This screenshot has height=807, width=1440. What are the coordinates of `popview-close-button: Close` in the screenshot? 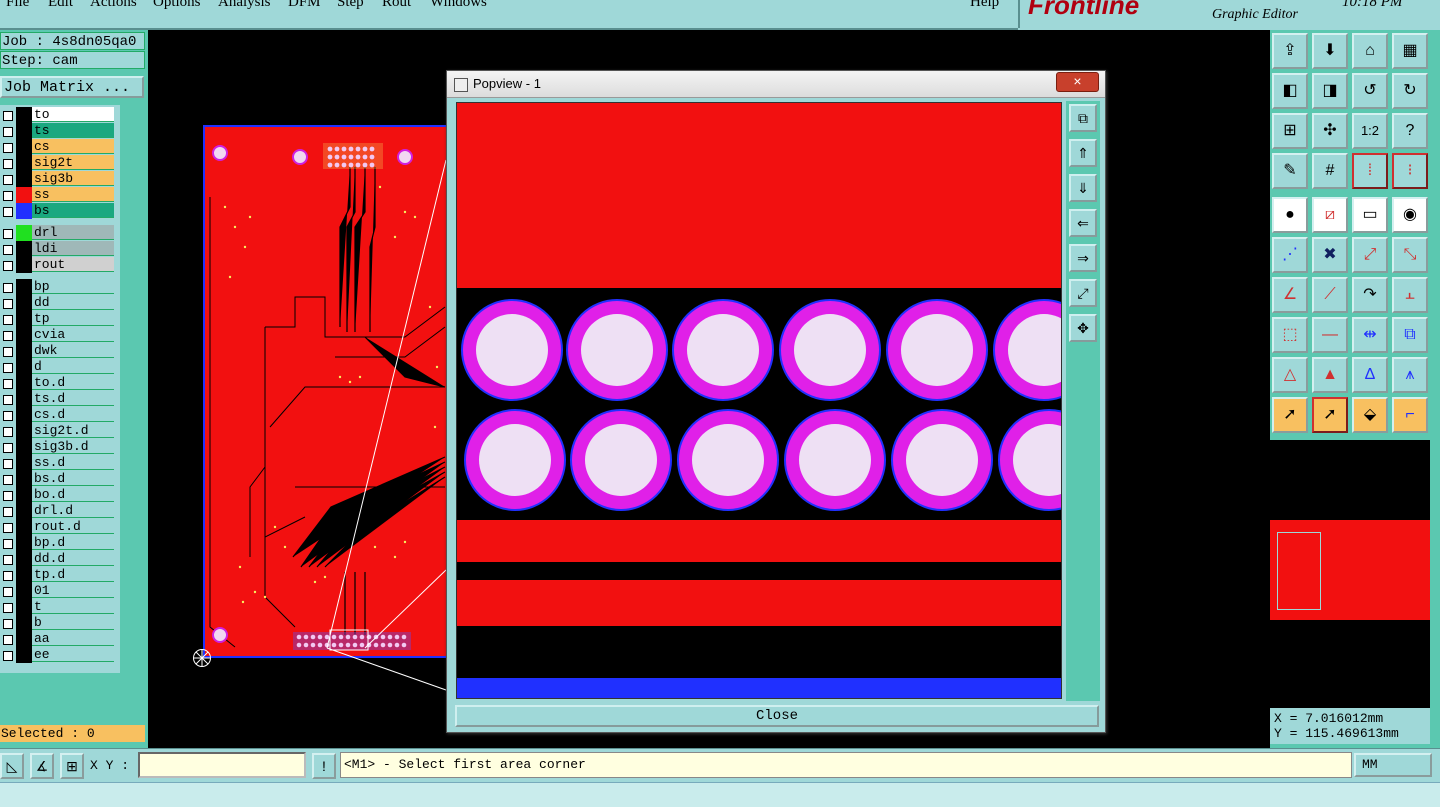 It's located at (777, 716).